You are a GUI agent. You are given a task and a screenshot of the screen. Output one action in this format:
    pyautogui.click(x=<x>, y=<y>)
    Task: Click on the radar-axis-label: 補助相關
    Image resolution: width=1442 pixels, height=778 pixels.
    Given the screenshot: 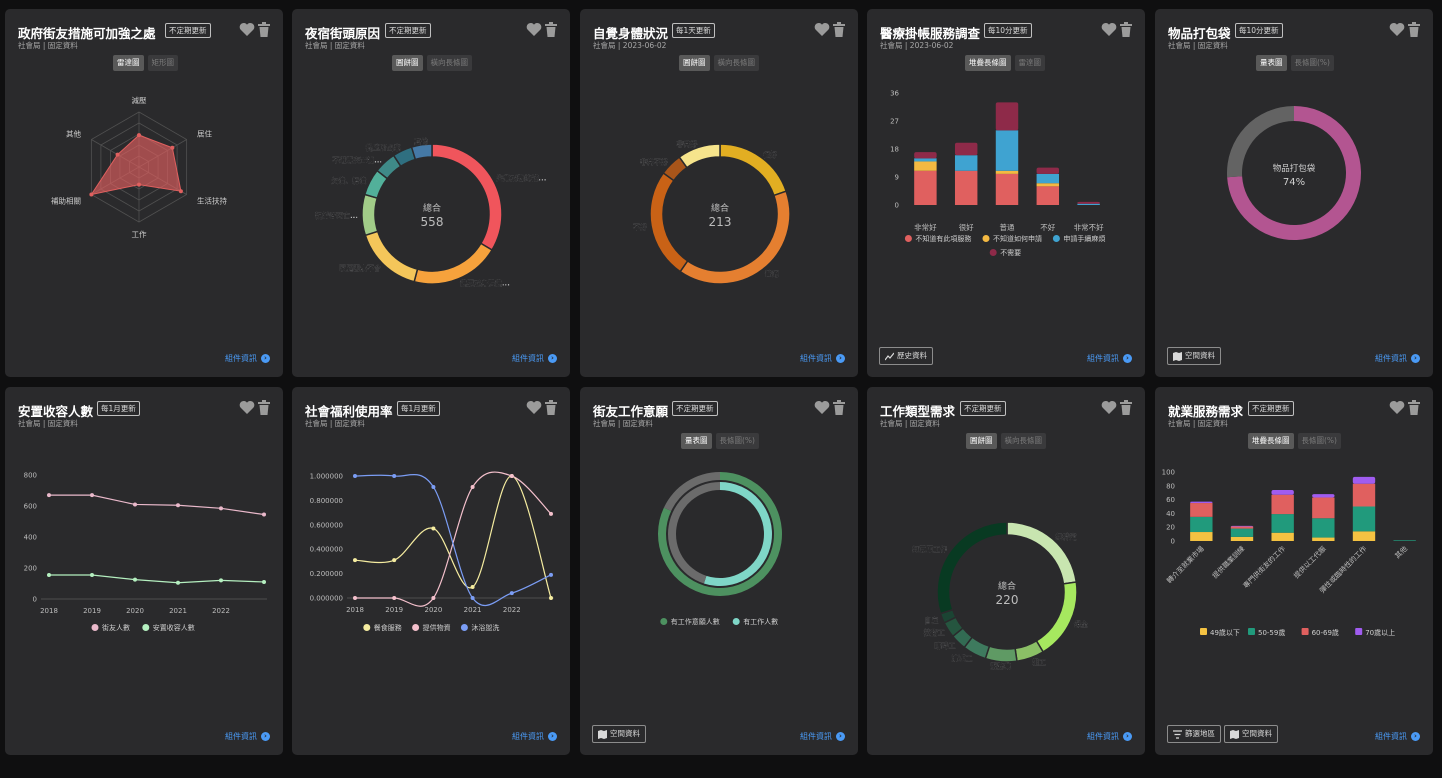 What is the action you would take?
    pyautogui.click(x=66, y=201)
    